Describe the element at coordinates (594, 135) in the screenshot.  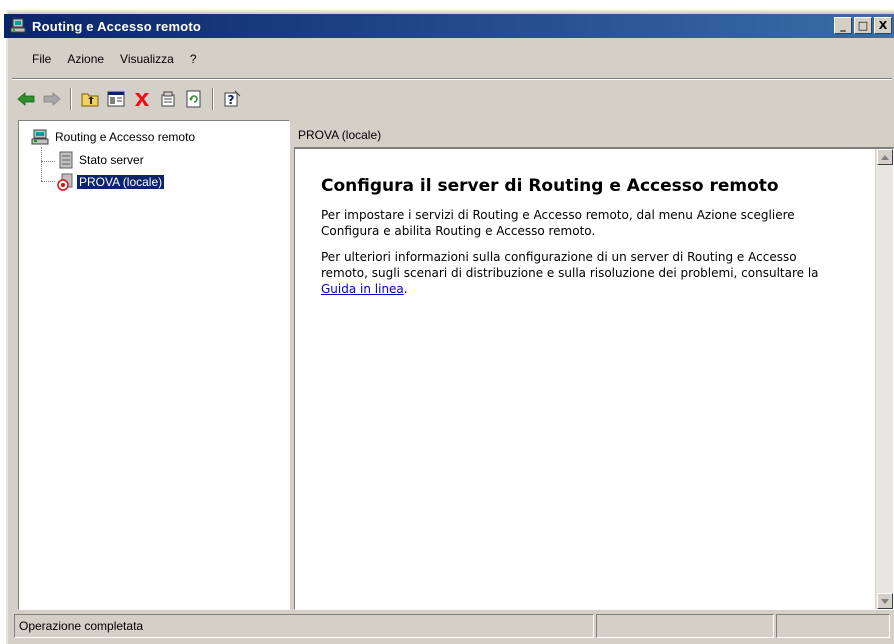
I see `results-pane-header: PROVA (locale)` at that location.